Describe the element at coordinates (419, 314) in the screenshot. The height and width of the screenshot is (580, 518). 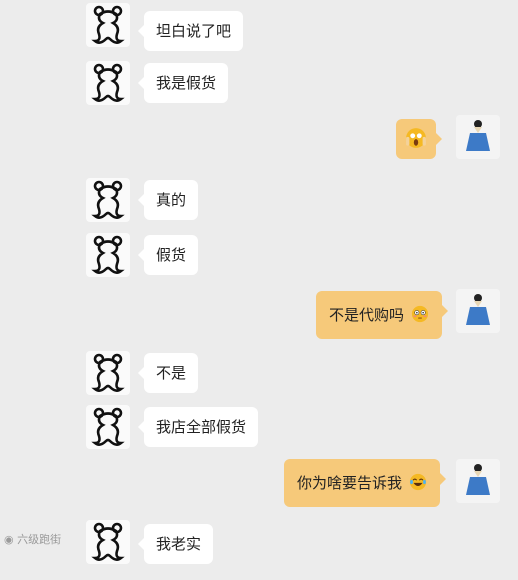
I see `flushed-emoji-icon` at that location.